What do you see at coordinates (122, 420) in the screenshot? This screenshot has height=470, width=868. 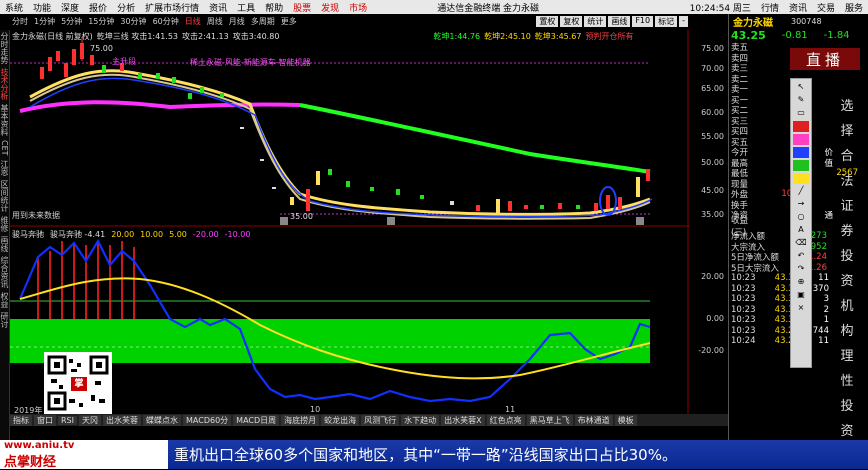 I see `indicator-tab: 出水芙蓉` at bounding box center [122, 420].